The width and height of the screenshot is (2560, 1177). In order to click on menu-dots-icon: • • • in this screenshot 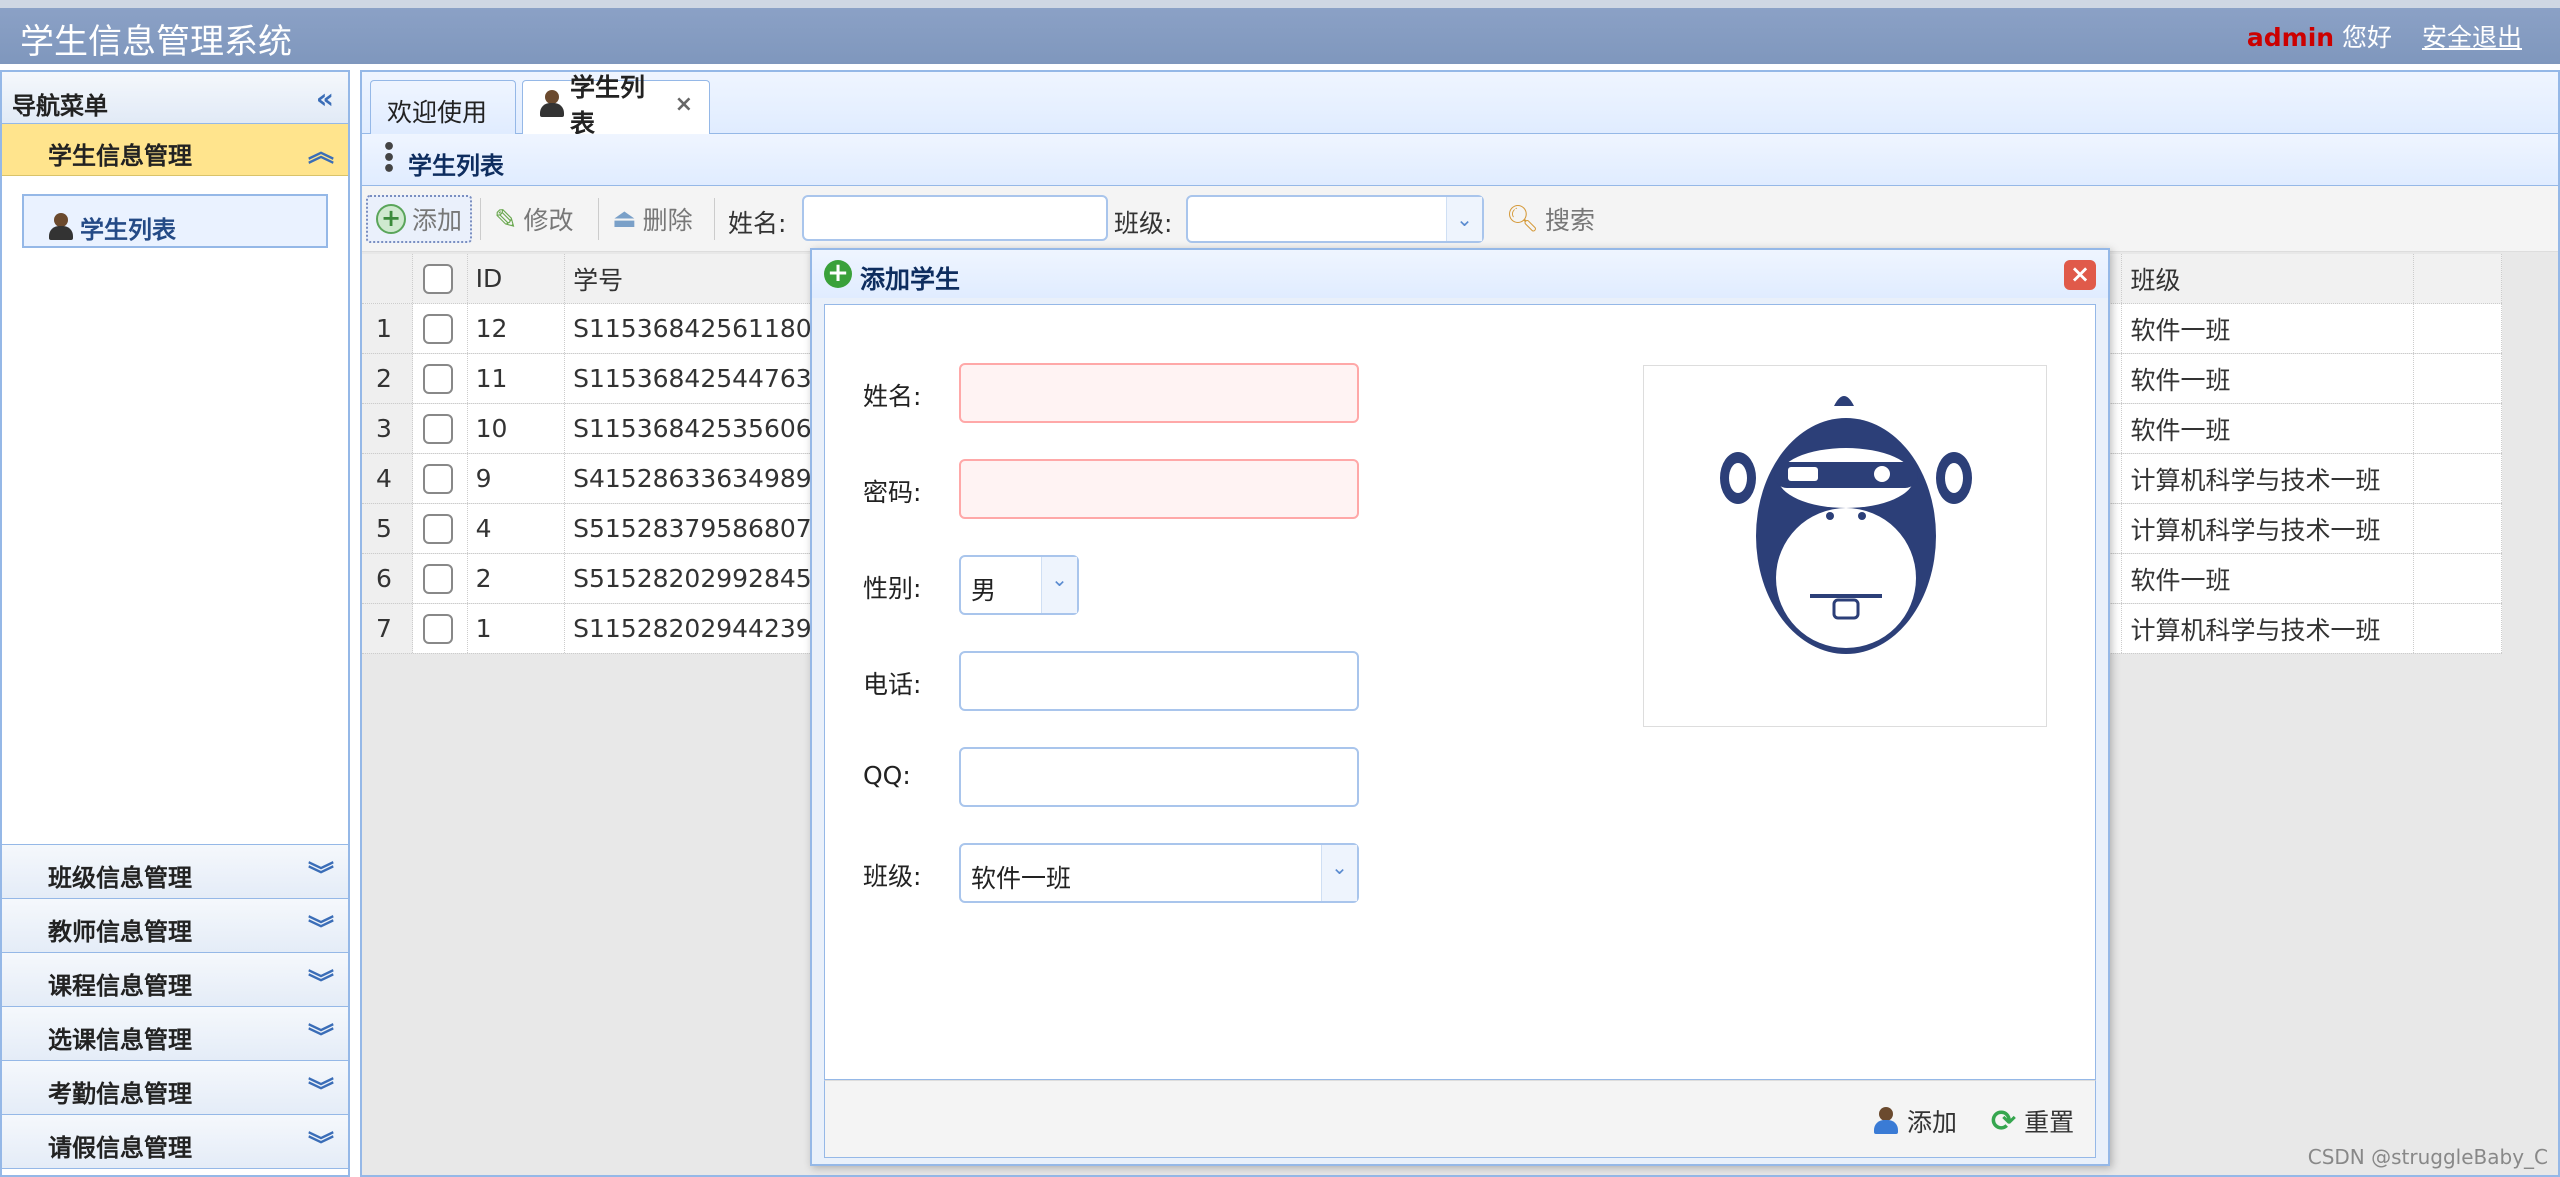, I will do `click(389, 158)`.